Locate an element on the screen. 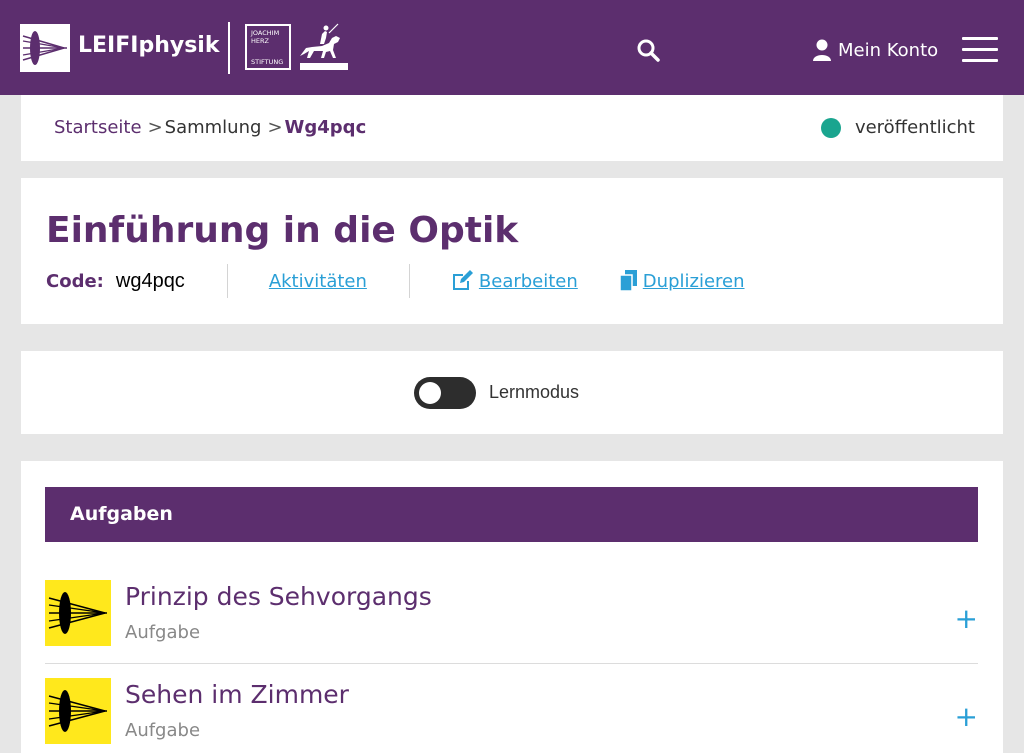 The image size is (1024, 753). breadcrumb-current: Wg4pqc is located at coordinates (325, 127).